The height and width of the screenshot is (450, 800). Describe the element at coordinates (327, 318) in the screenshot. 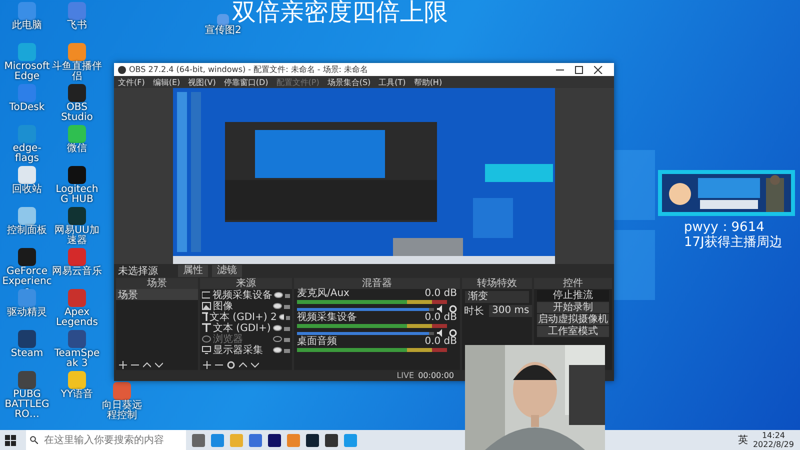

I see `channel-name: 视频采集设备` at that location.